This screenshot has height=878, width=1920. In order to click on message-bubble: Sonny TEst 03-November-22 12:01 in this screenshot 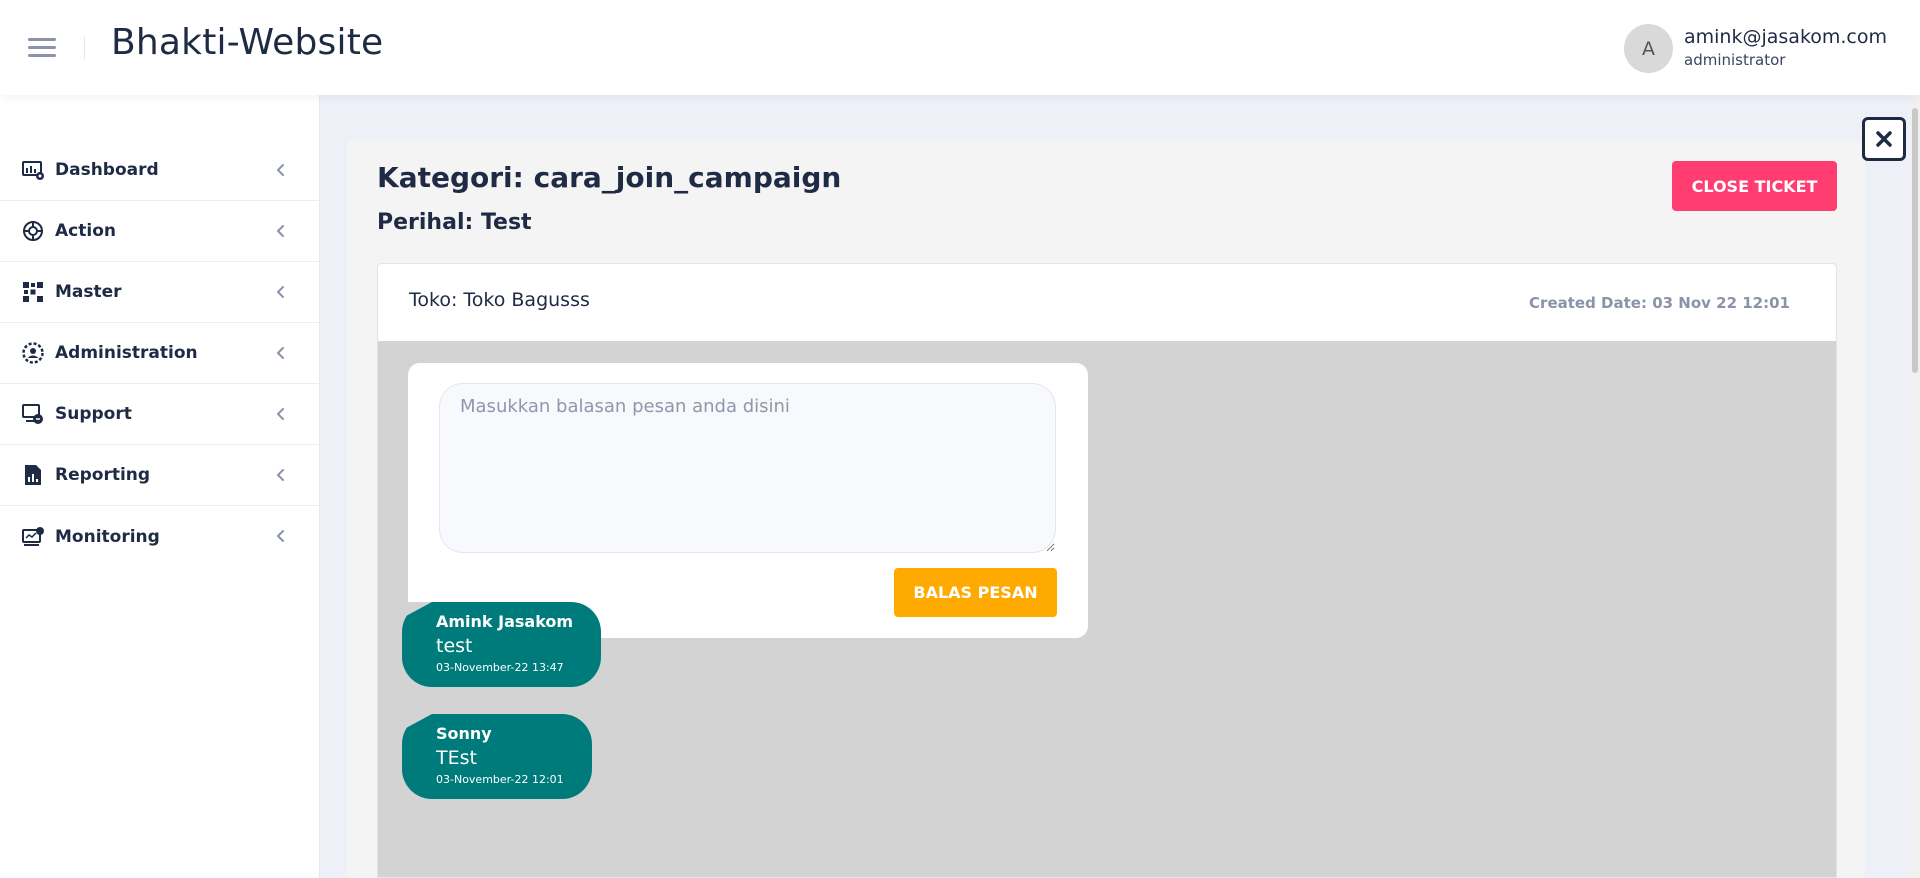, I will do `click(497, 756)`.